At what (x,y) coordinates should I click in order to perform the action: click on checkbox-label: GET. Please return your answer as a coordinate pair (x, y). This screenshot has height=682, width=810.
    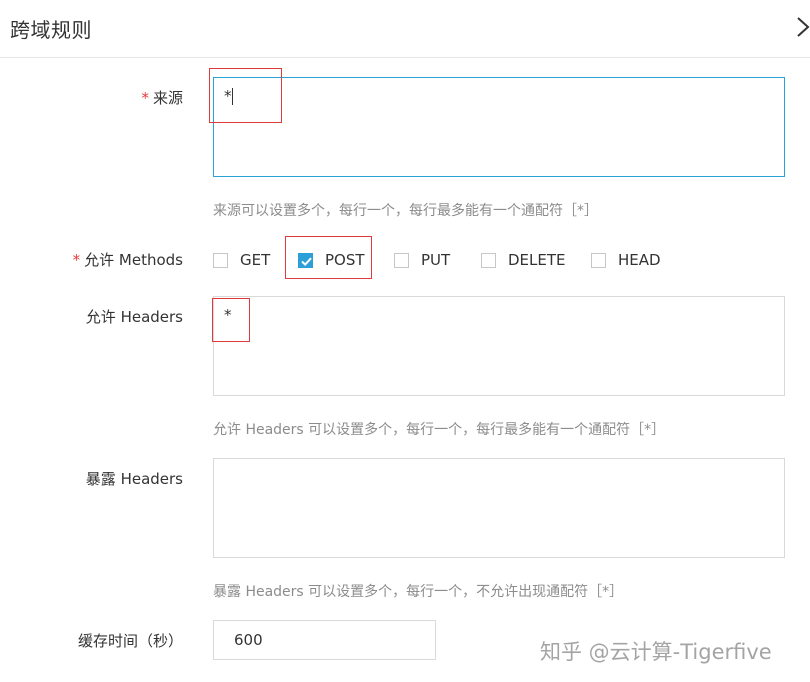
    Looking at the image, I should click on (255, 260).